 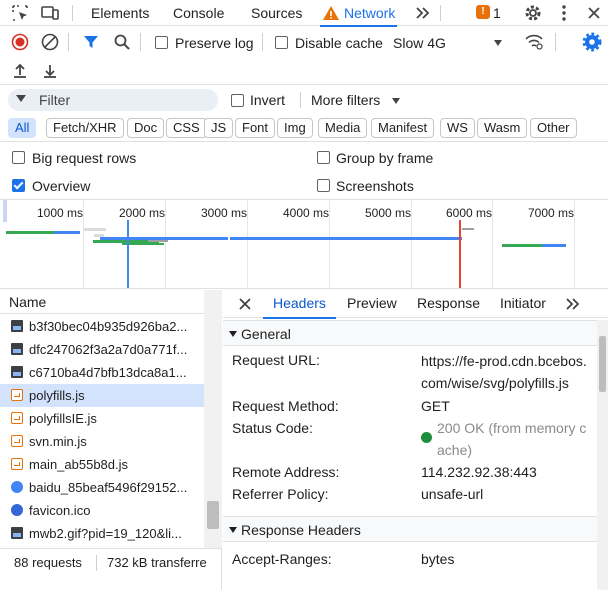 I want to click on throttling-select: Slow 4G, so click(x=419, y=43).